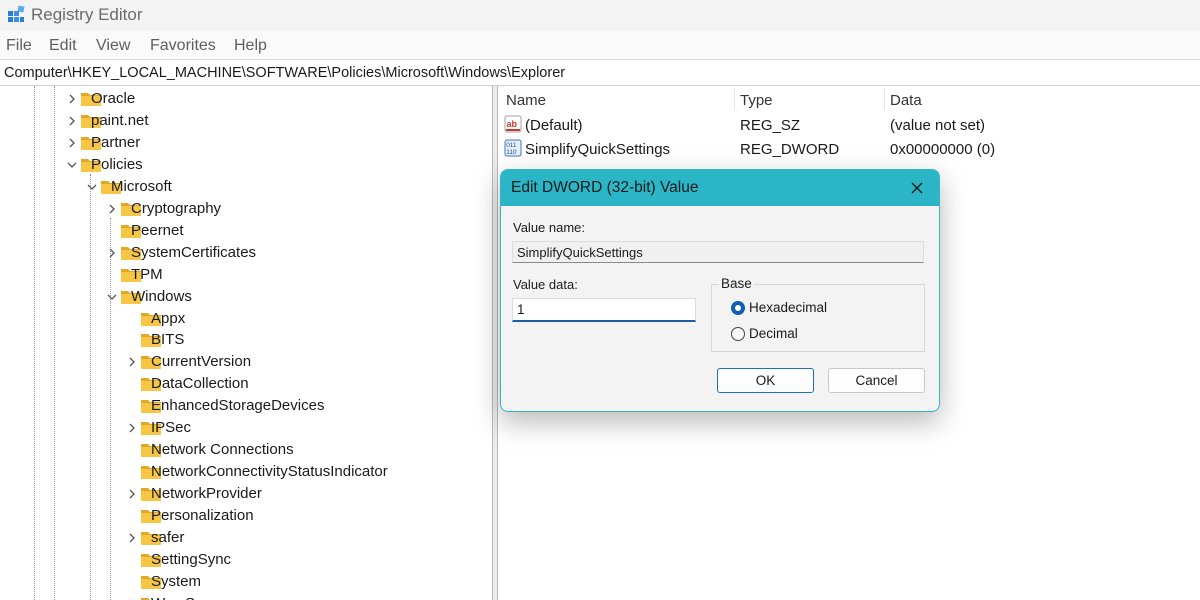 The height and width of the screenshot is (600, 1200). Describe the element at coordinates (167, 339) in the screenshot. I see `tree-node-label: BITS` at that location.